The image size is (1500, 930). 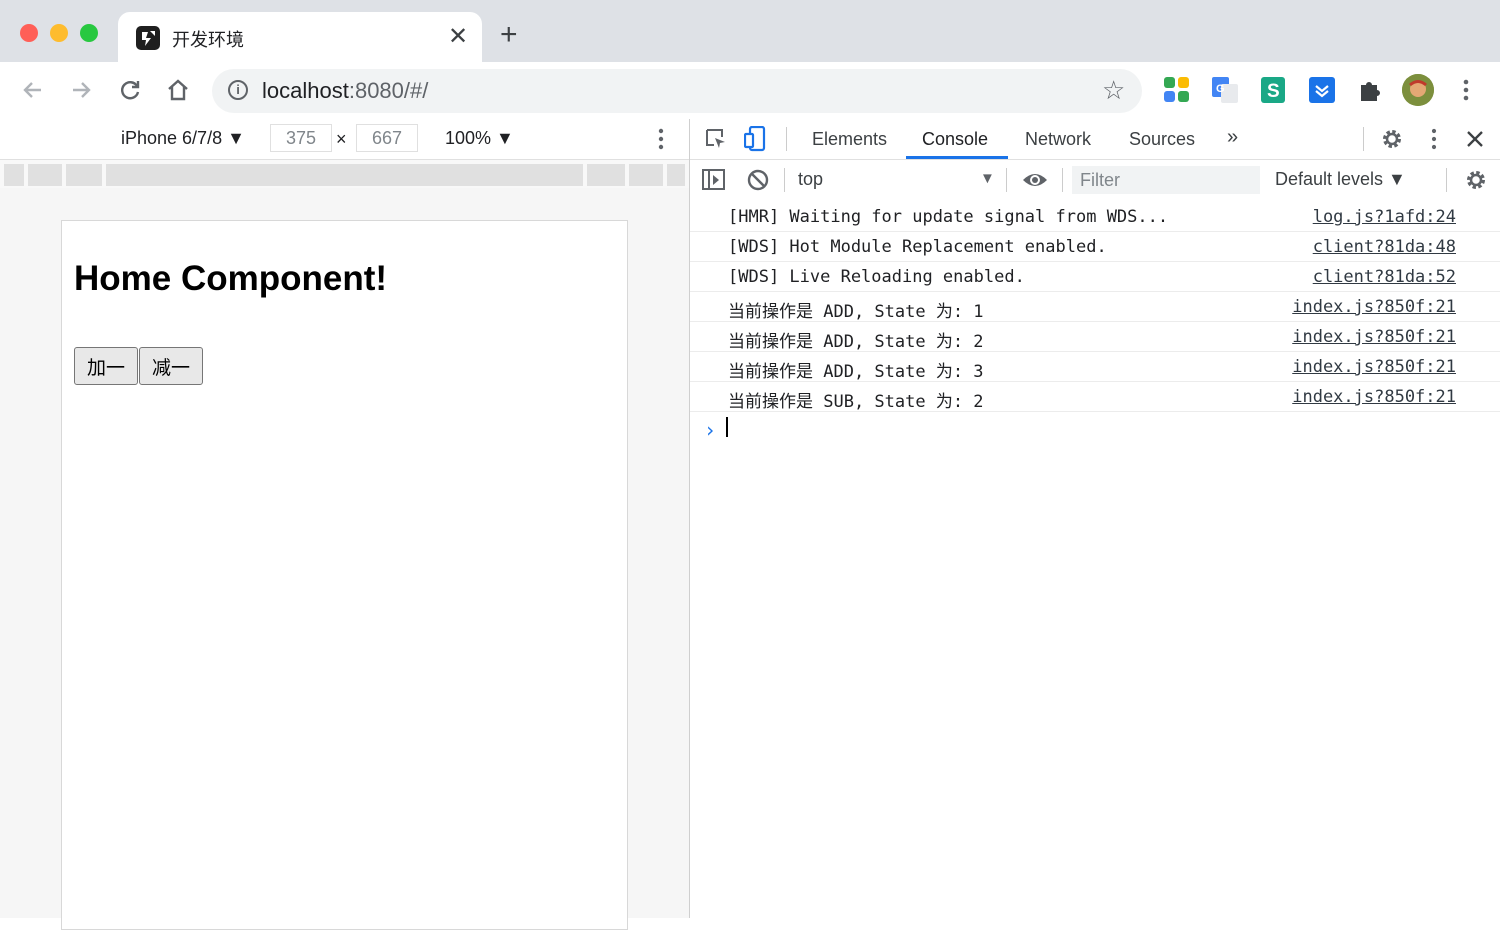 I want to click on console-toolbar: top ▼ Filter Default levels ▼, so click(x=1095, y=180).